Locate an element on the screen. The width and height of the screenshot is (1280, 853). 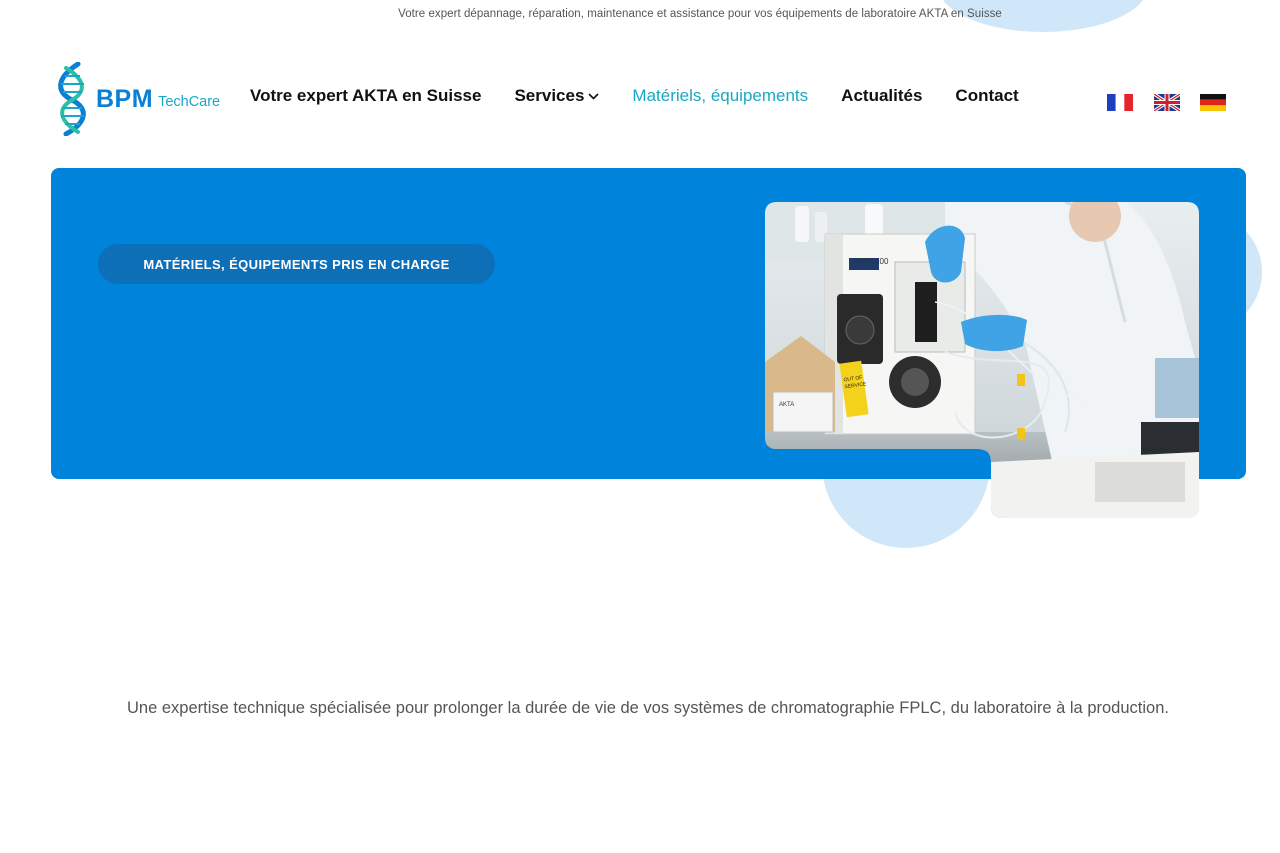
nav-item-contact: Contact is located at coordinates (986, 96).